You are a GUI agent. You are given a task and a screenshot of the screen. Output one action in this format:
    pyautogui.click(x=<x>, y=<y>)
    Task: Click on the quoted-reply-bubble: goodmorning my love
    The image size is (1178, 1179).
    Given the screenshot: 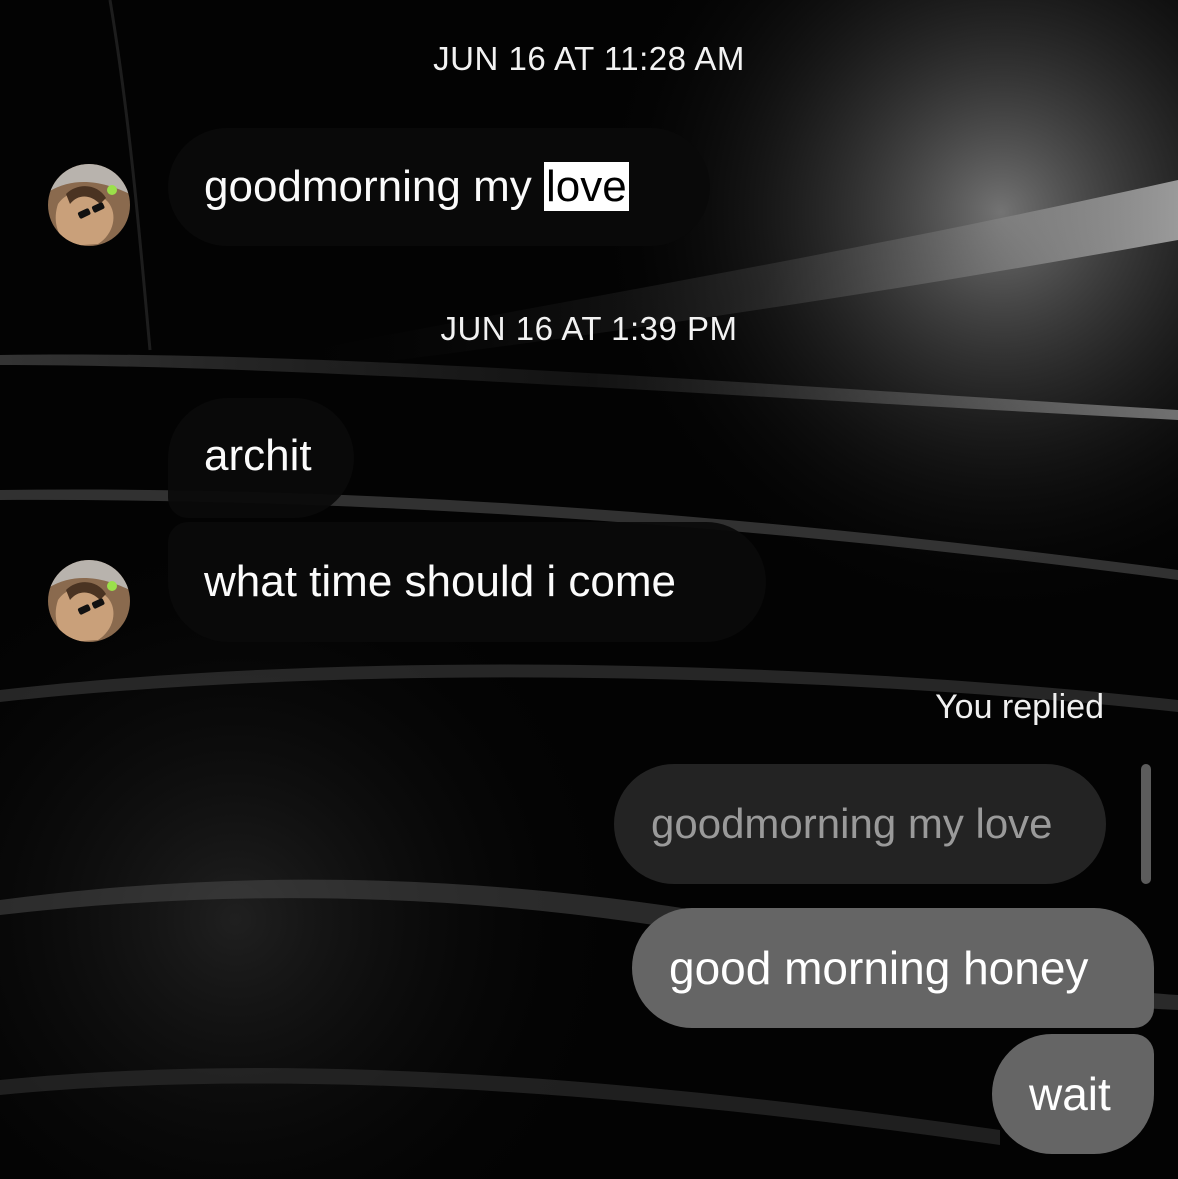 What is the action you would take?
    pyautogui.click(x=860, y=824)
    